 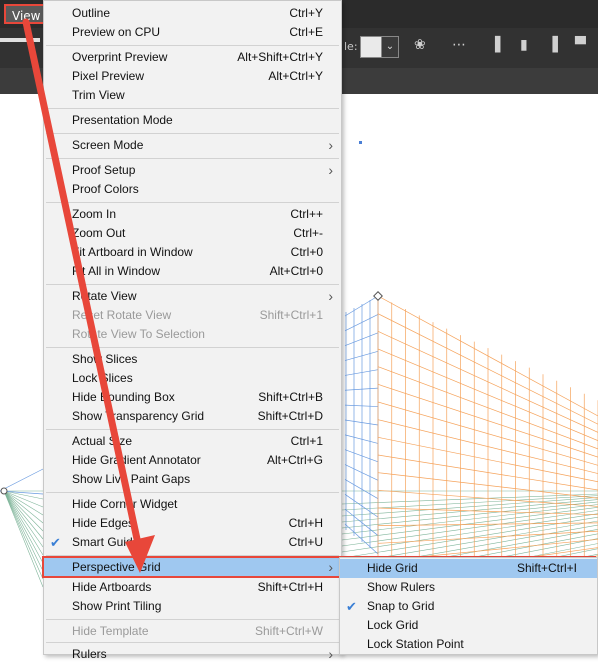 What do you see at coordinates (99, 233) in the screenshot?
I see `menu-item-label: Zoom Out` at bounding box center [99, 233].